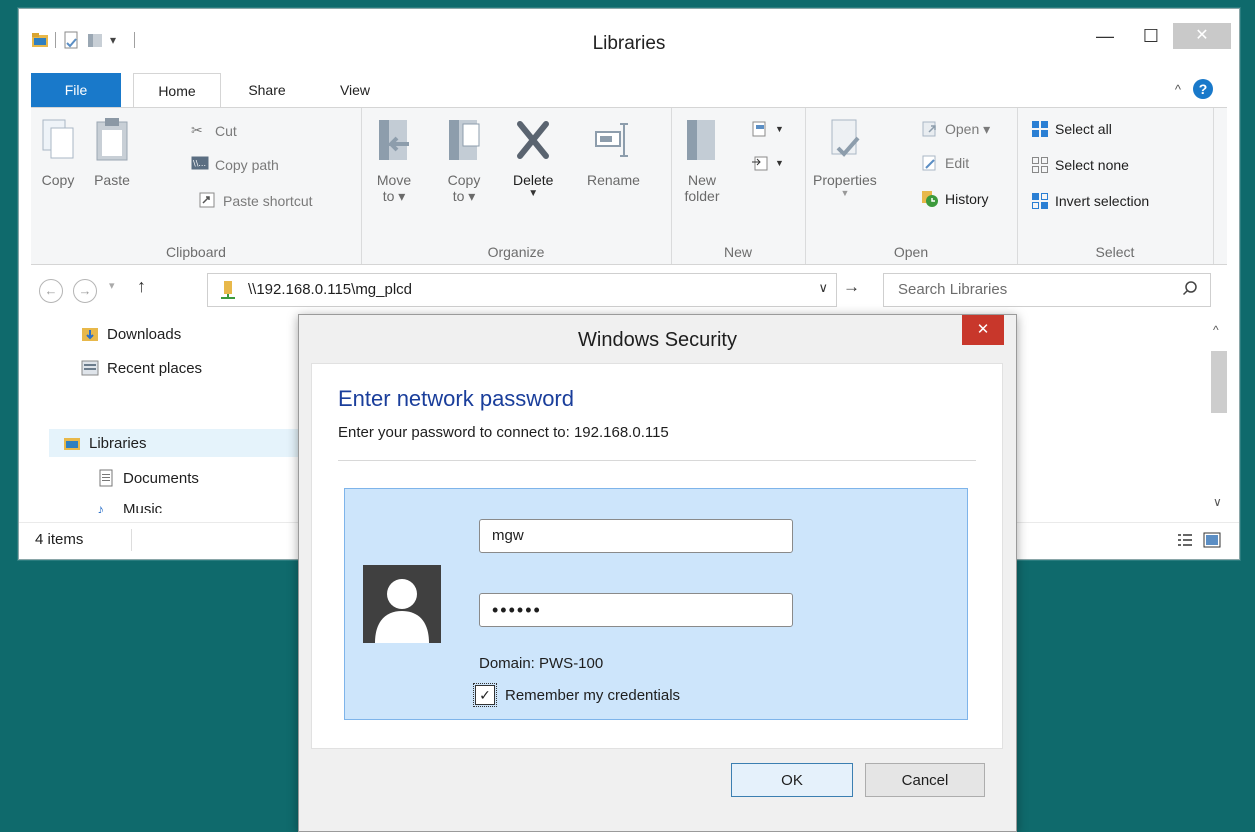 This screenshot has width=1255, height=832. Describe the element at coordinates (155, 368) in the screenshot. I see `nav-recent-places-label: Recent places` at that location.